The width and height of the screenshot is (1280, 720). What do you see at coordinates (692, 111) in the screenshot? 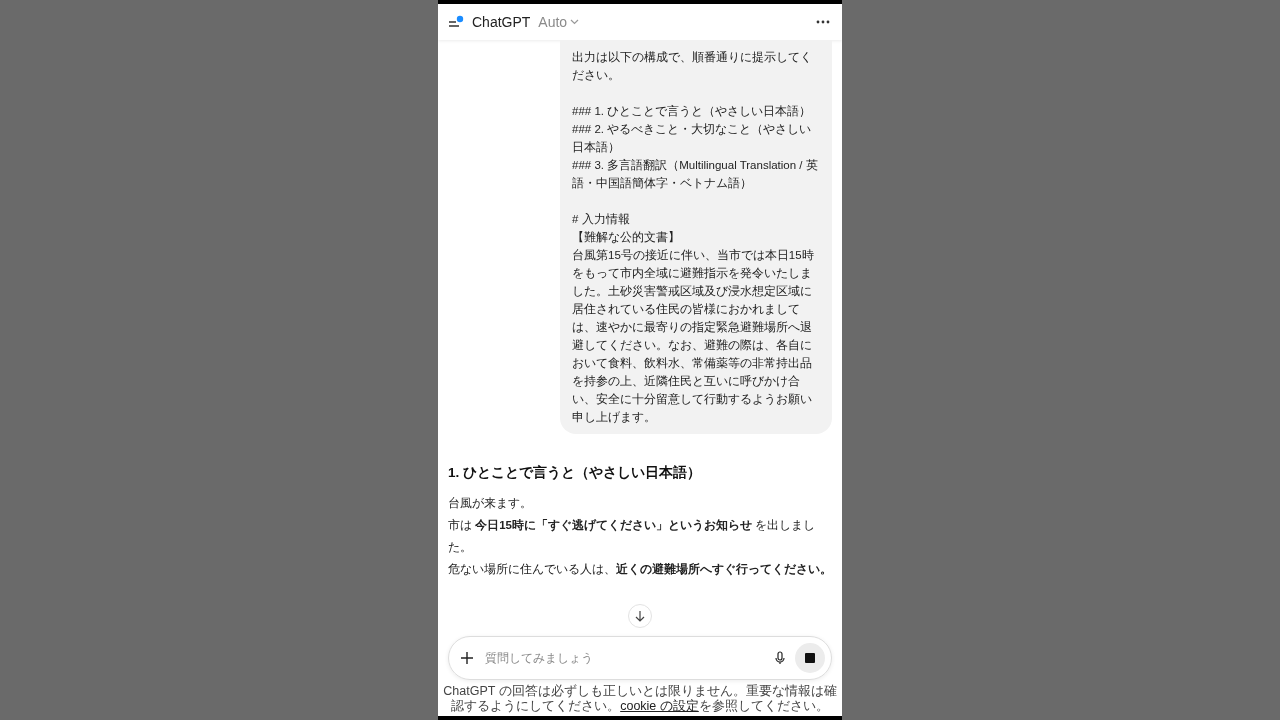
I see `message-text: ### 1. ひとことで言うと（やさしい日本語）` at bounding box center [692, 111].